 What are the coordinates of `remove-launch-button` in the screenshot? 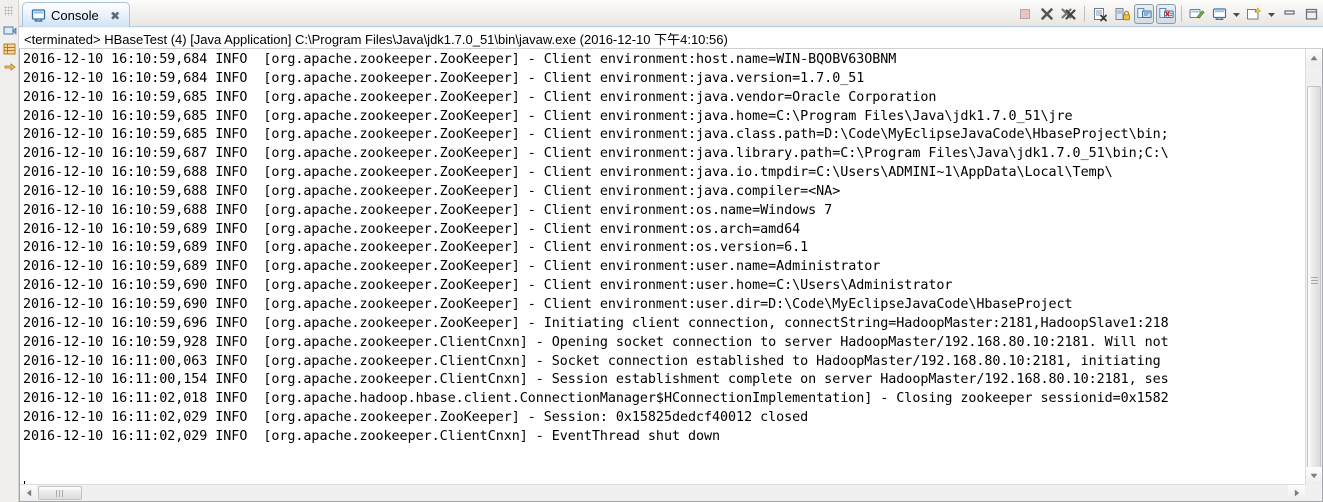 It's located at (1047, 14).